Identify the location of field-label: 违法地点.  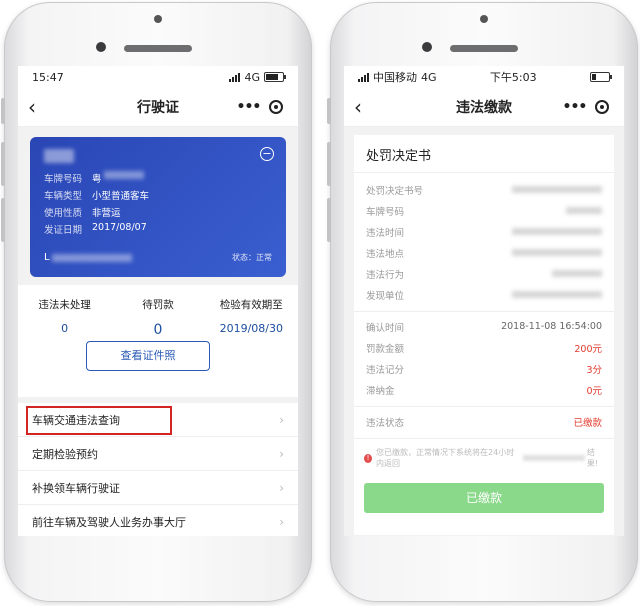
(385, 254).